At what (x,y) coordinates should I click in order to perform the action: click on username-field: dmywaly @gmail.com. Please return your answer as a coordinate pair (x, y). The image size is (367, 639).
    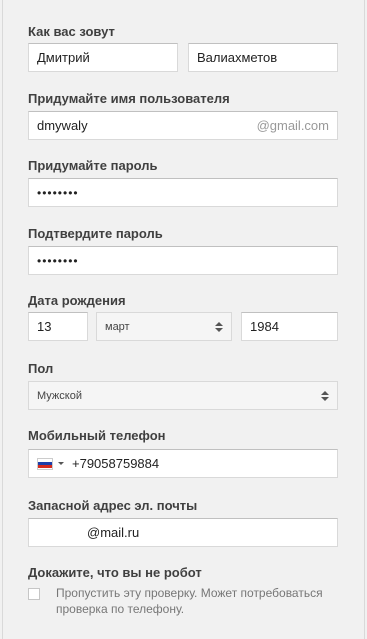
    Looking at the image, I should click on (183, 125).